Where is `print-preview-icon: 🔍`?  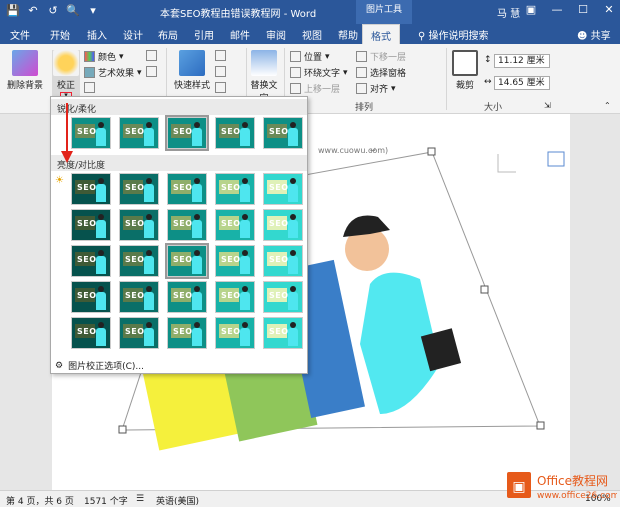
print-preview-icon: 🔍 is located at coordinates (73, 11).